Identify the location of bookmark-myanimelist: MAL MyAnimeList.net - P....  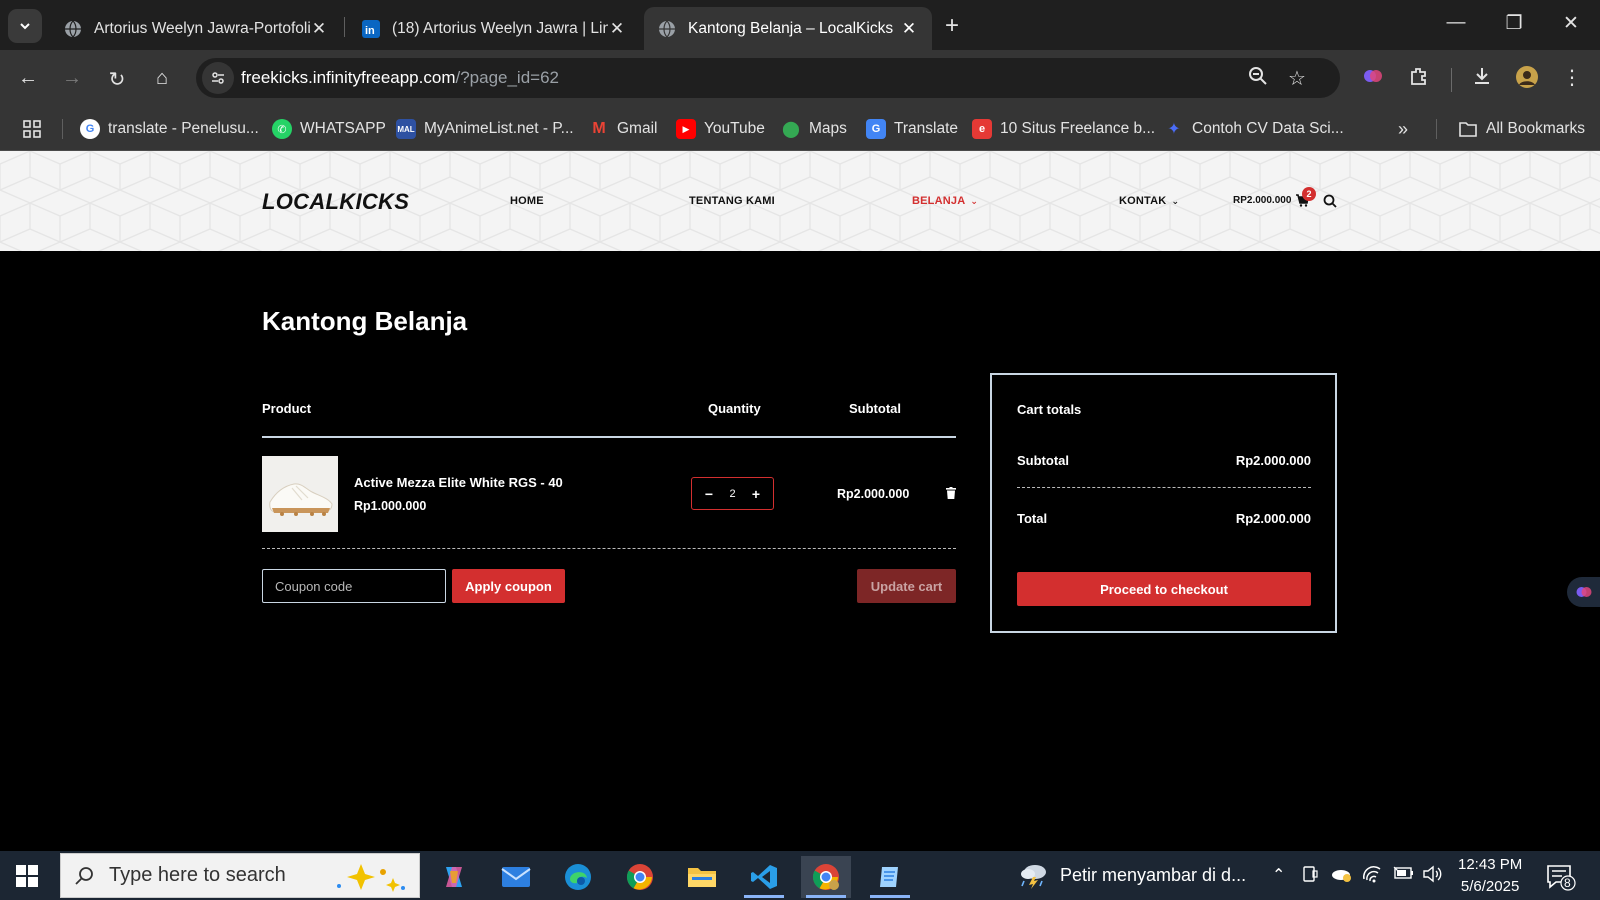
(485, 129).